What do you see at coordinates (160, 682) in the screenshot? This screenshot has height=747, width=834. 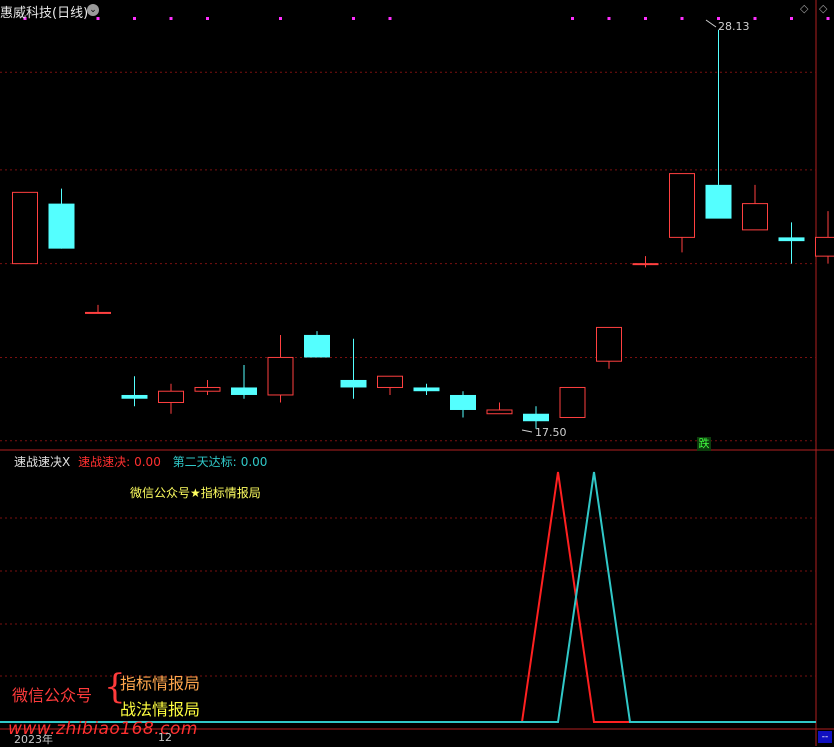 I see `stamp-right-top: 指标情报局` at bounding box center [160, 682].